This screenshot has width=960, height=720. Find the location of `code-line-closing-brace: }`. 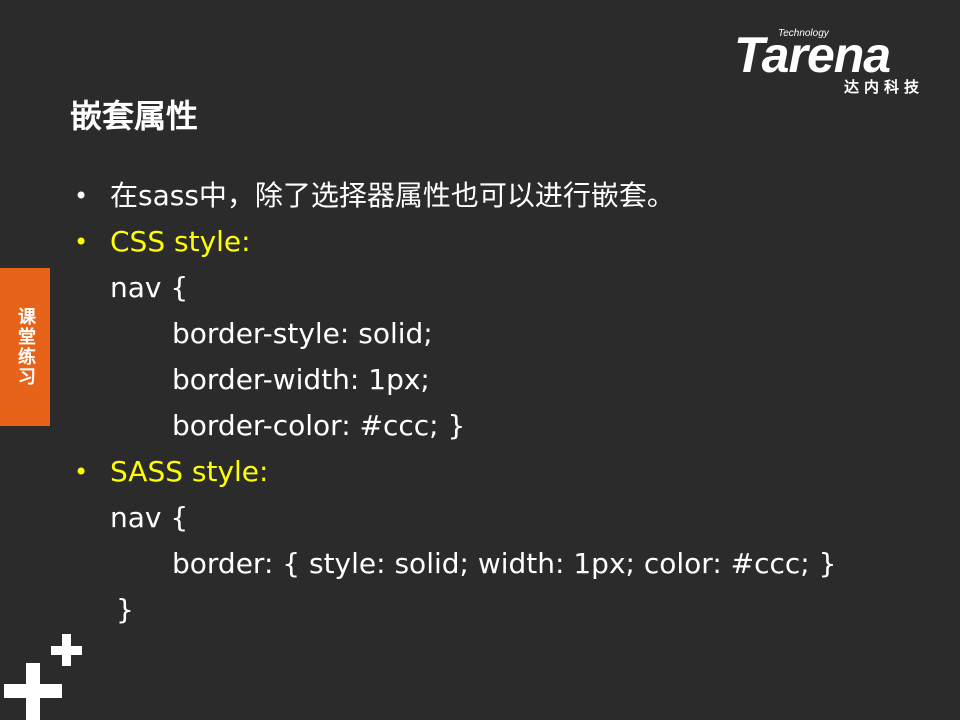

code-line-closing-brace: } is located at coordinates (125, 609).